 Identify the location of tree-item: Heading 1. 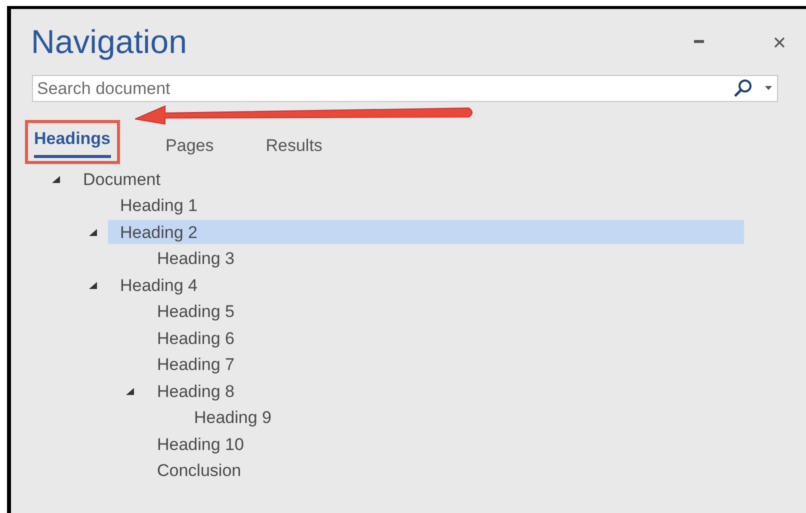
(163, 206).